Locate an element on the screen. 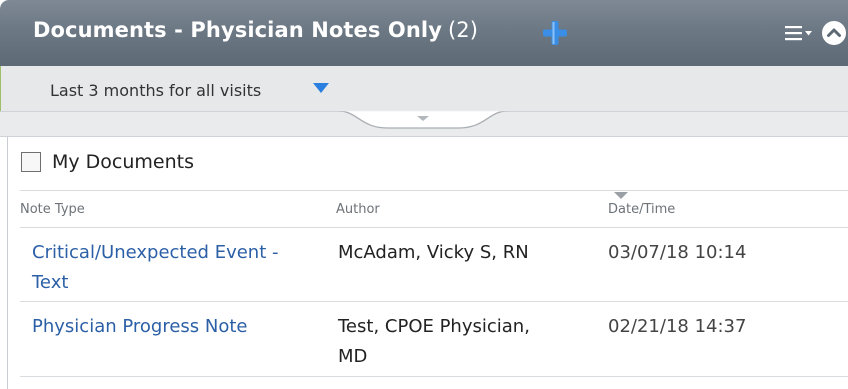 This screenshot has height=389, width=848. my-documents-checkbox is located at coordinates (31, 162).